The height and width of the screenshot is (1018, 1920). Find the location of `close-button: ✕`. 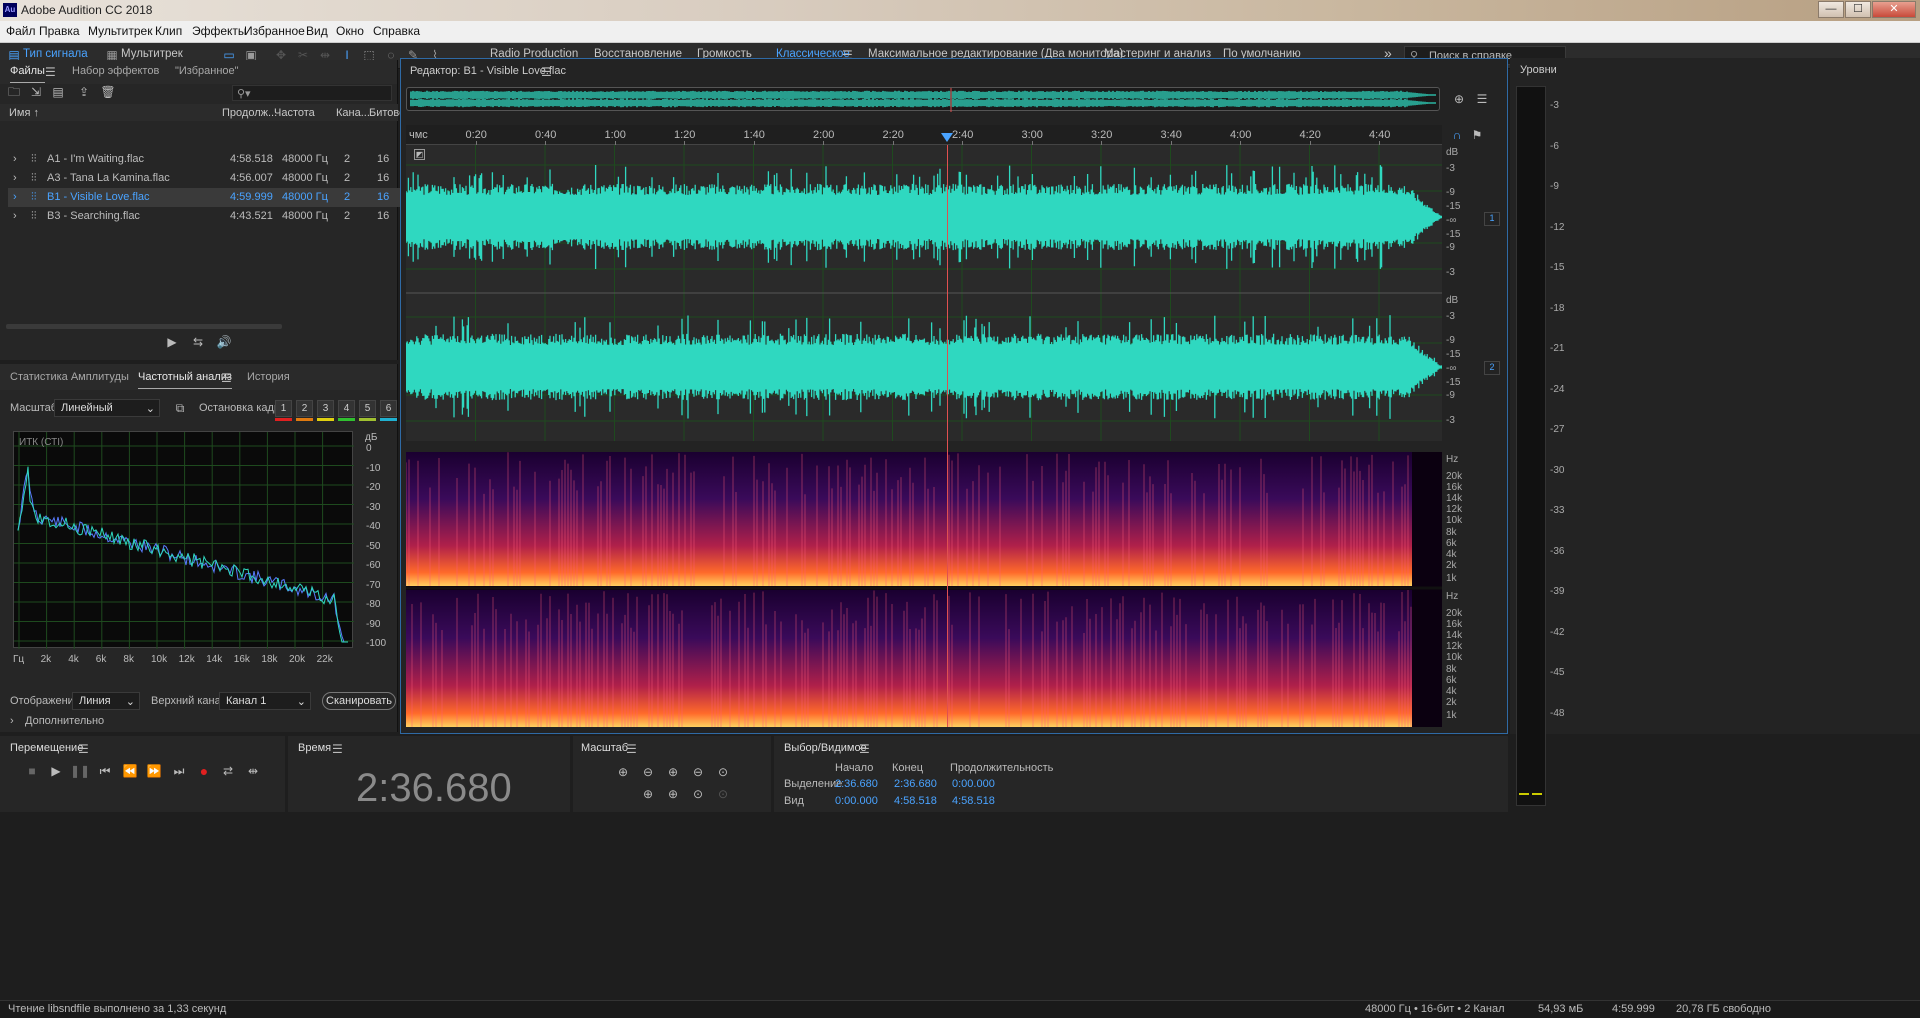

close-button: ✕ is located at coordinates (1894, 9).